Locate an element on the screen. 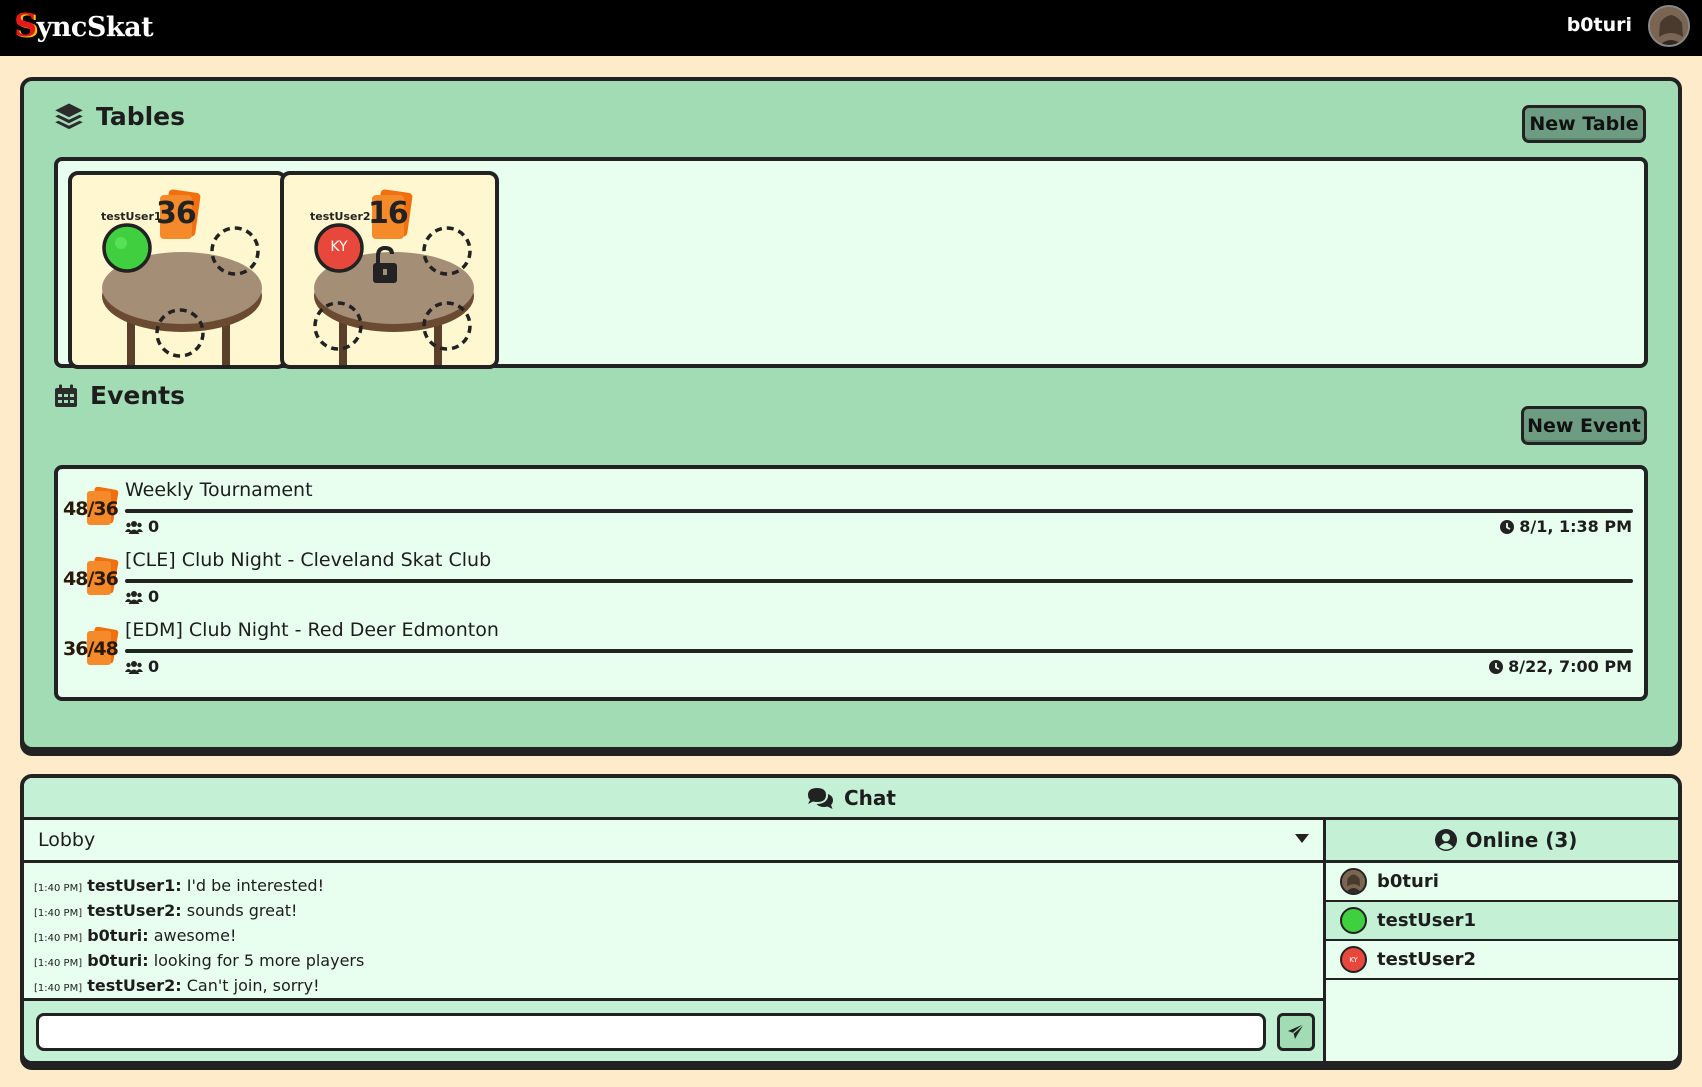 This screenshot has width=1702, height=1087. online-user-name: testUser1 is located at coordinates (1427, 920).